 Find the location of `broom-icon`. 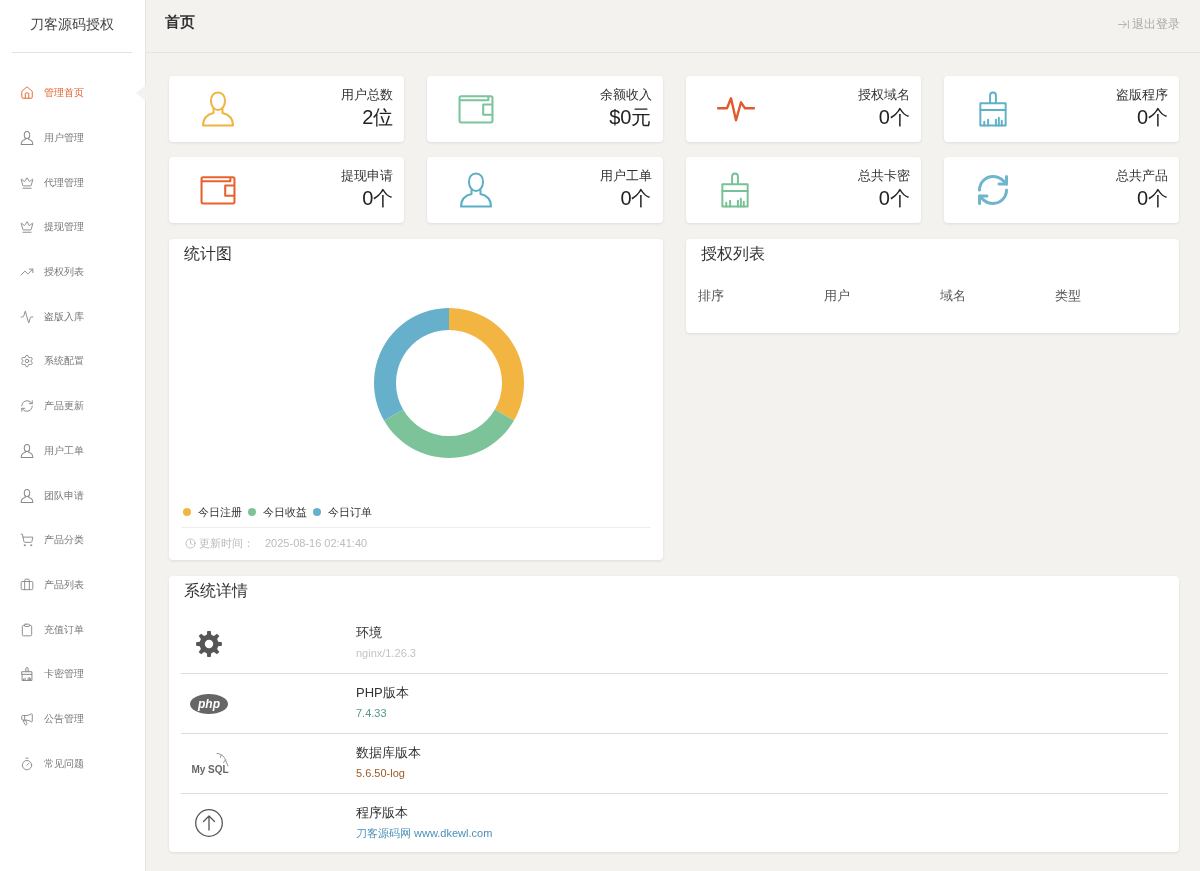

broom-icon is located at coordinates (27, 674).